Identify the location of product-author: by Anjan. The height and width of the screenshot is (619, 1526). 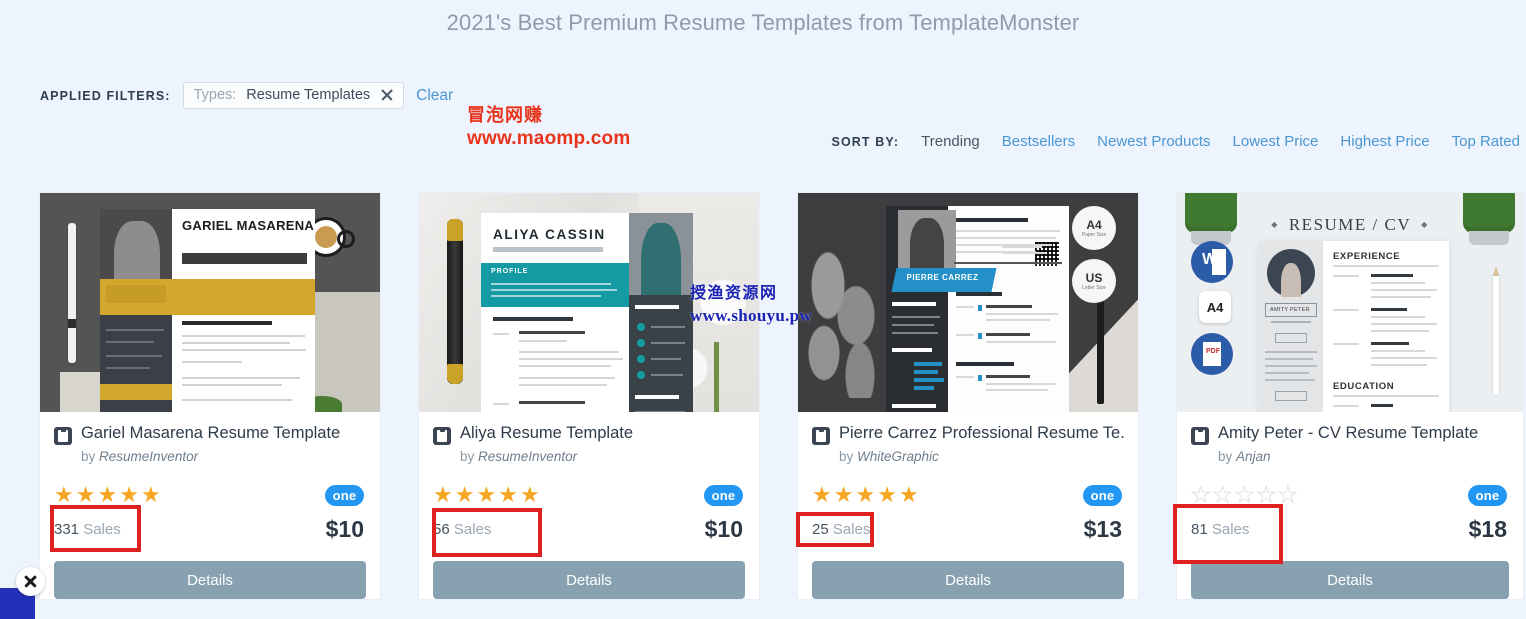
(1363, 456).